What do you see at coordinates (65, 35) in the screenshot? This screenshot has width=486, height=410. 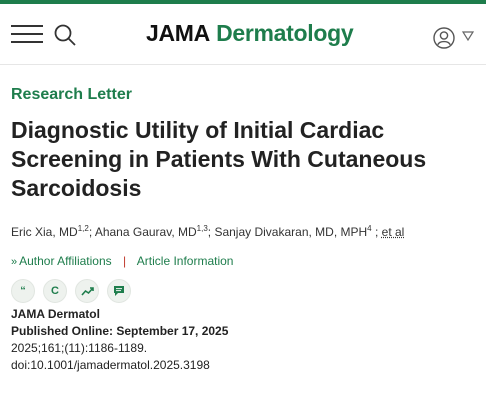 I see `search-icon` at bounding box center [65, 35].